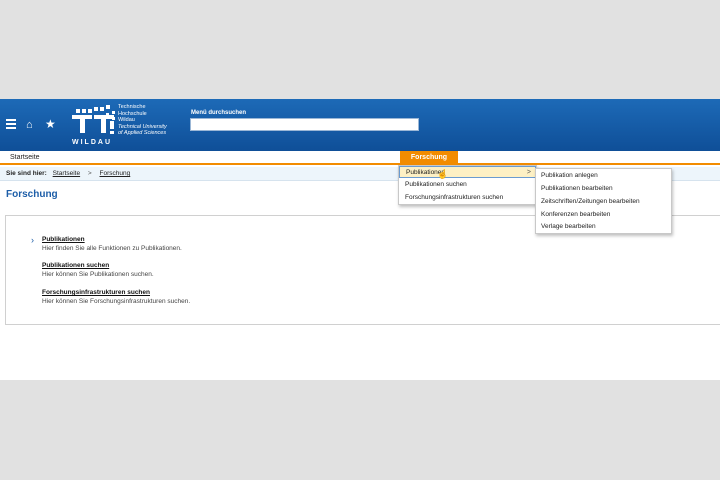 This screenshot has width=720, height=480. What do you see at coordinates (219, 113) in the screenshot?
I see `search-label: Menü durchsuchen` at bounding box center [219, 113].